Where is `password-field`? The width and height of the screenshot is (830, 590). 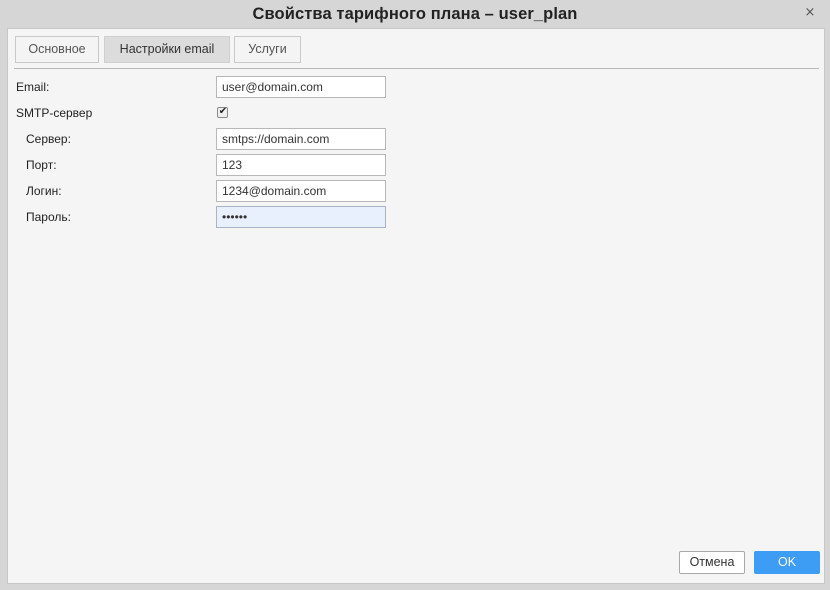 password-field is located at coordinates (301, 217).